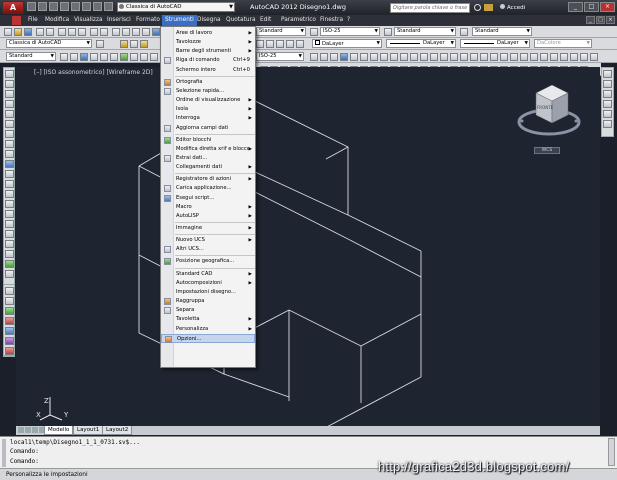 The height and width of the screenshot is (480, 617). I want to click on polygon-icon, so click(9, 104).